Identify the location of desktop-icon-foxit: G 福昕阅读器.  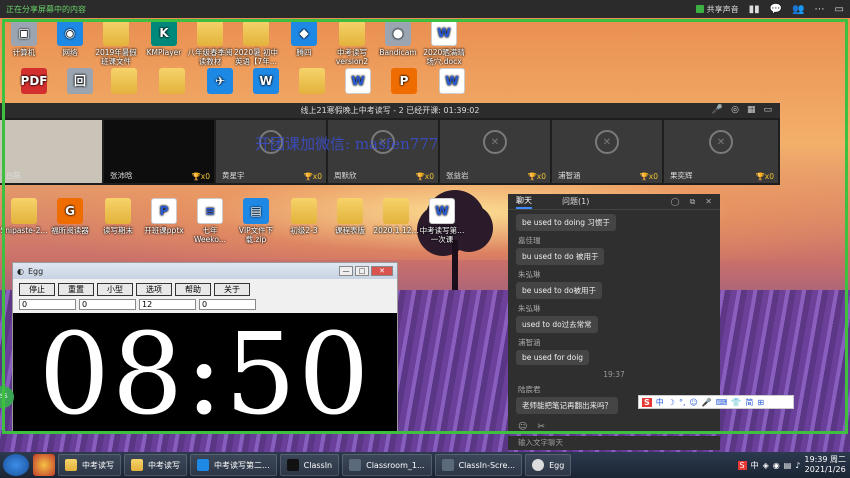
(70, 216).